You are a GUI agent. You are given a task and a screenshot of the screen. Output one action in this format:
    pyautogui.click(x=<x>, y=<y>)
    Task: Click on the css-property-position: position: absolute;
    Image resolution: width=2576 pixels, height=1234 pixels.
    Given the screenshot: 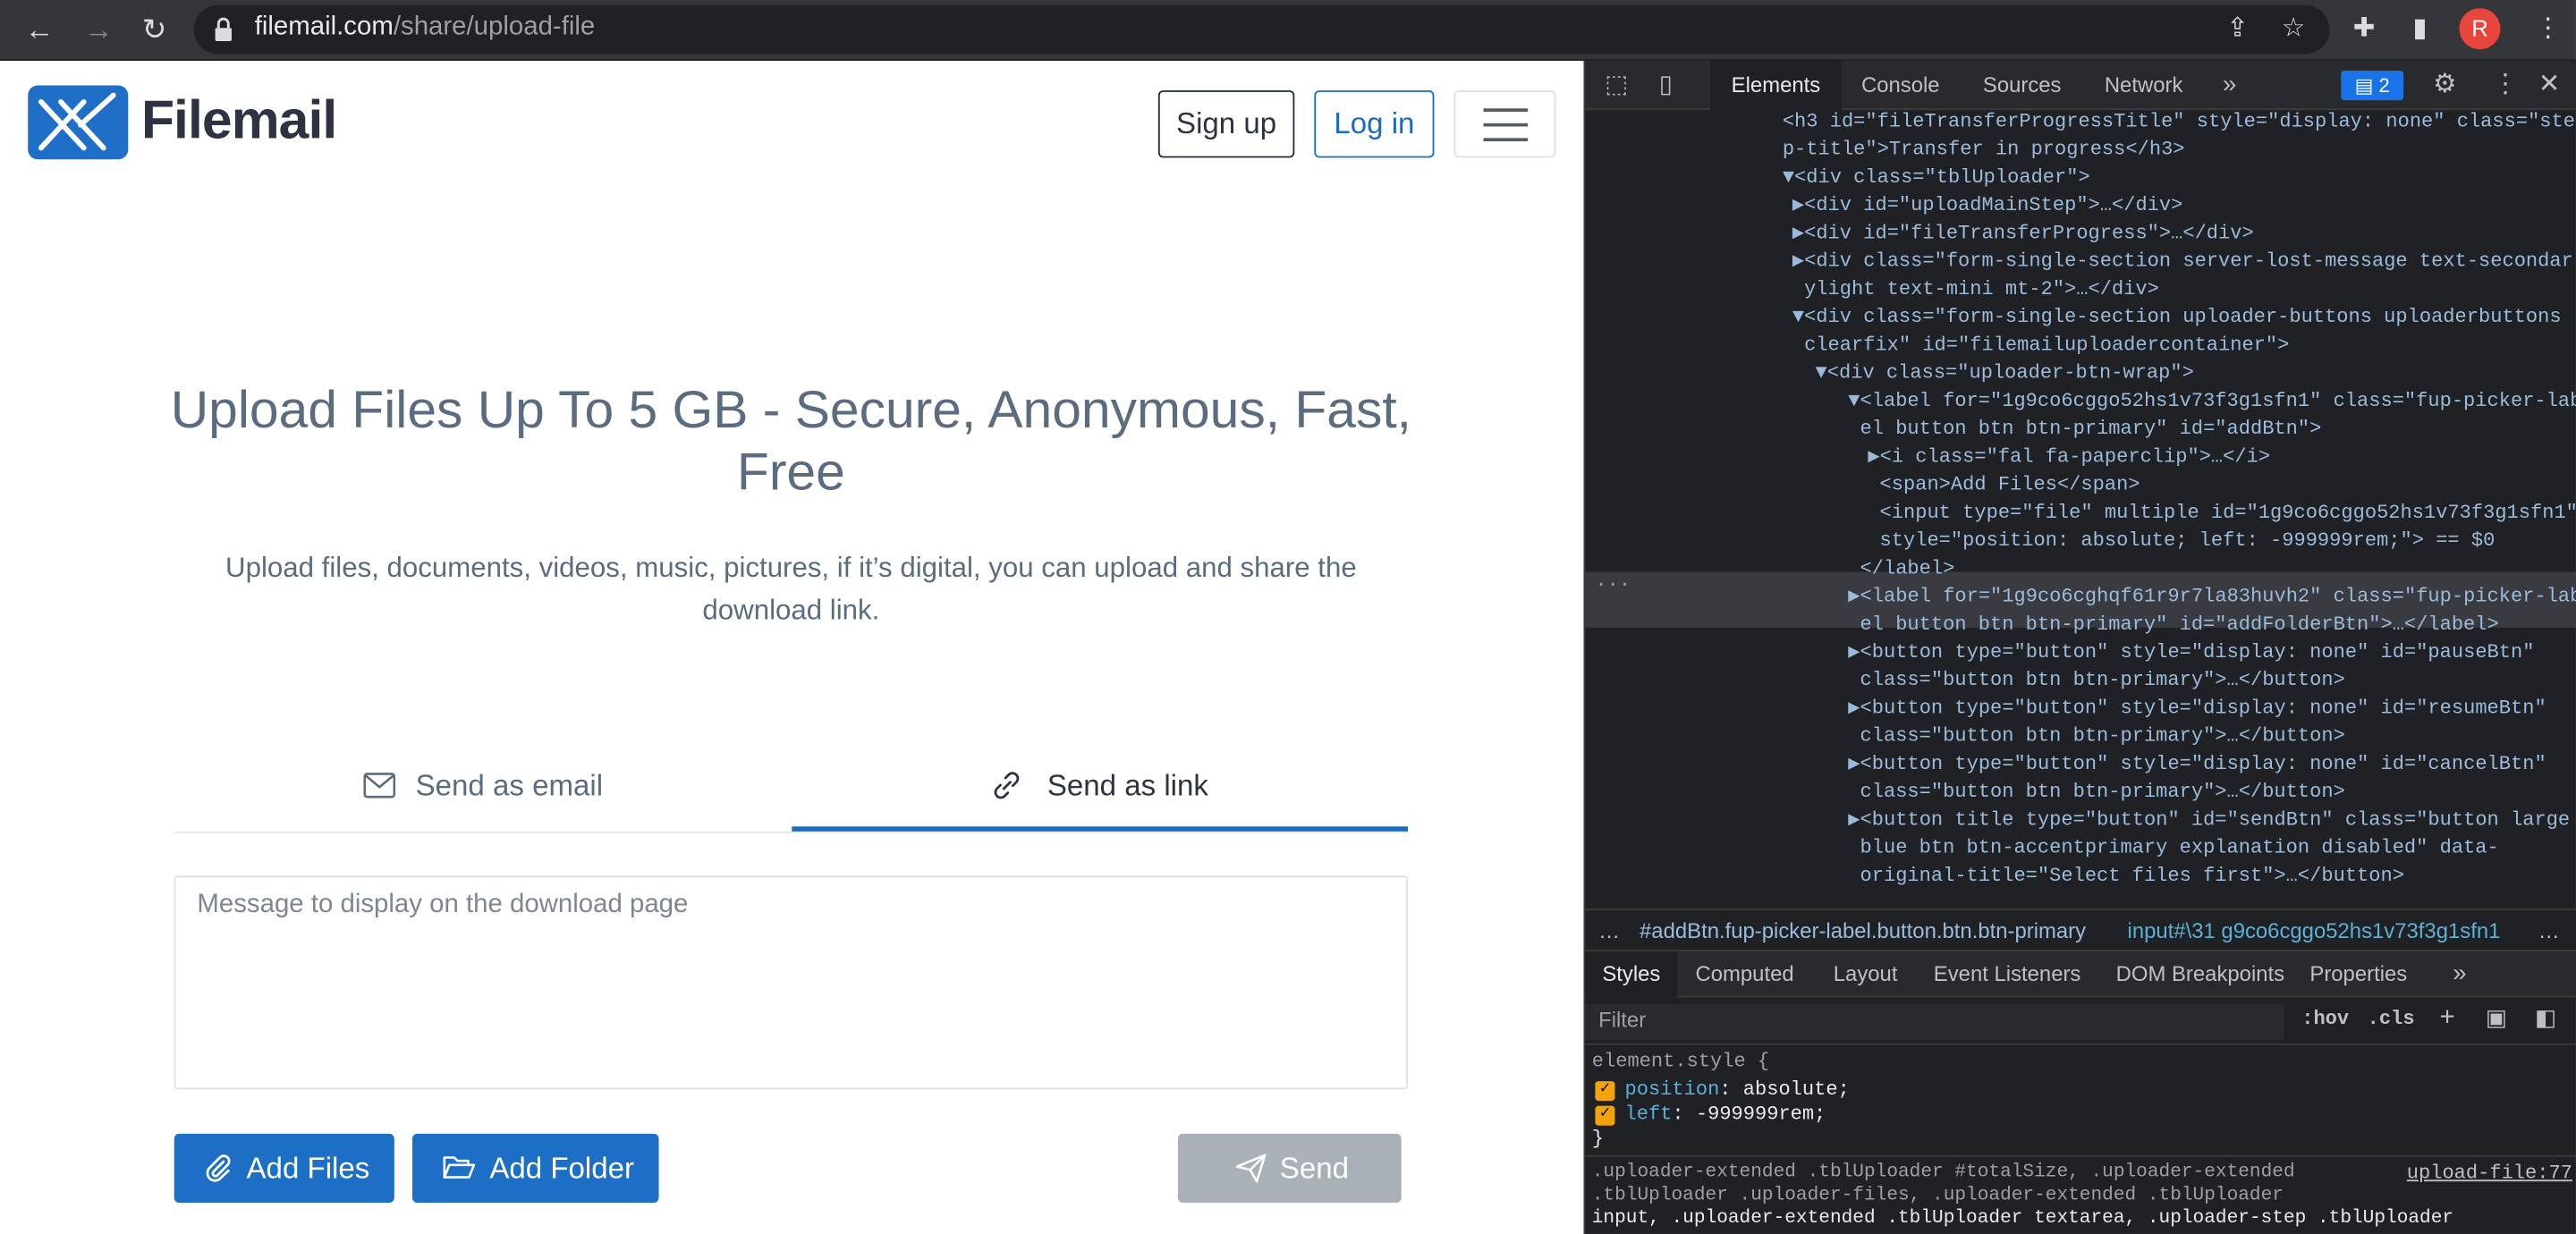 What is the action you would take?
    pyautogui.click(x=1736, y=1091)
    